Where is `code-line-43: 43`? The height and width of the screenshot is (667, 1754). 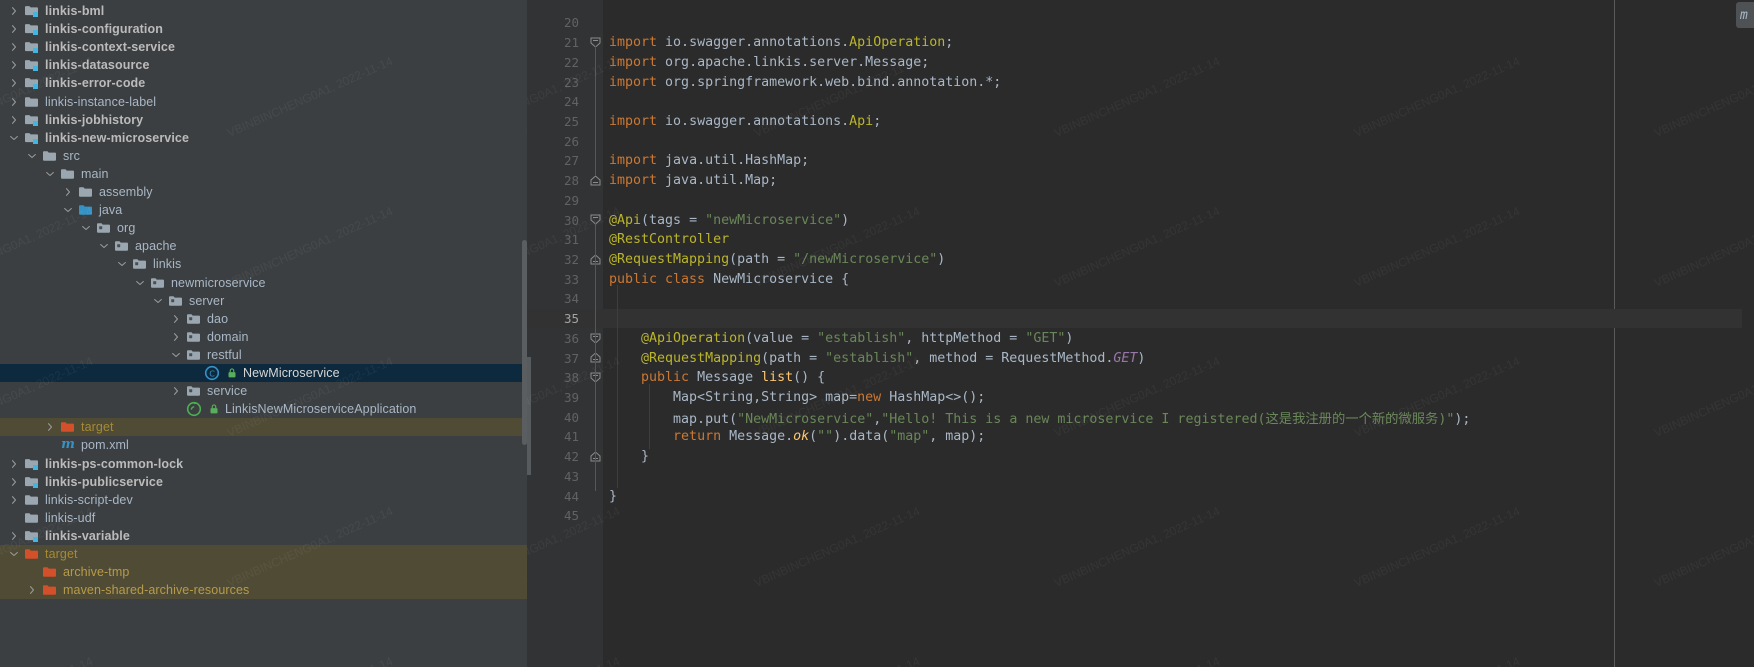 code-line-43: 43 is located at coordinates (1140, 477).